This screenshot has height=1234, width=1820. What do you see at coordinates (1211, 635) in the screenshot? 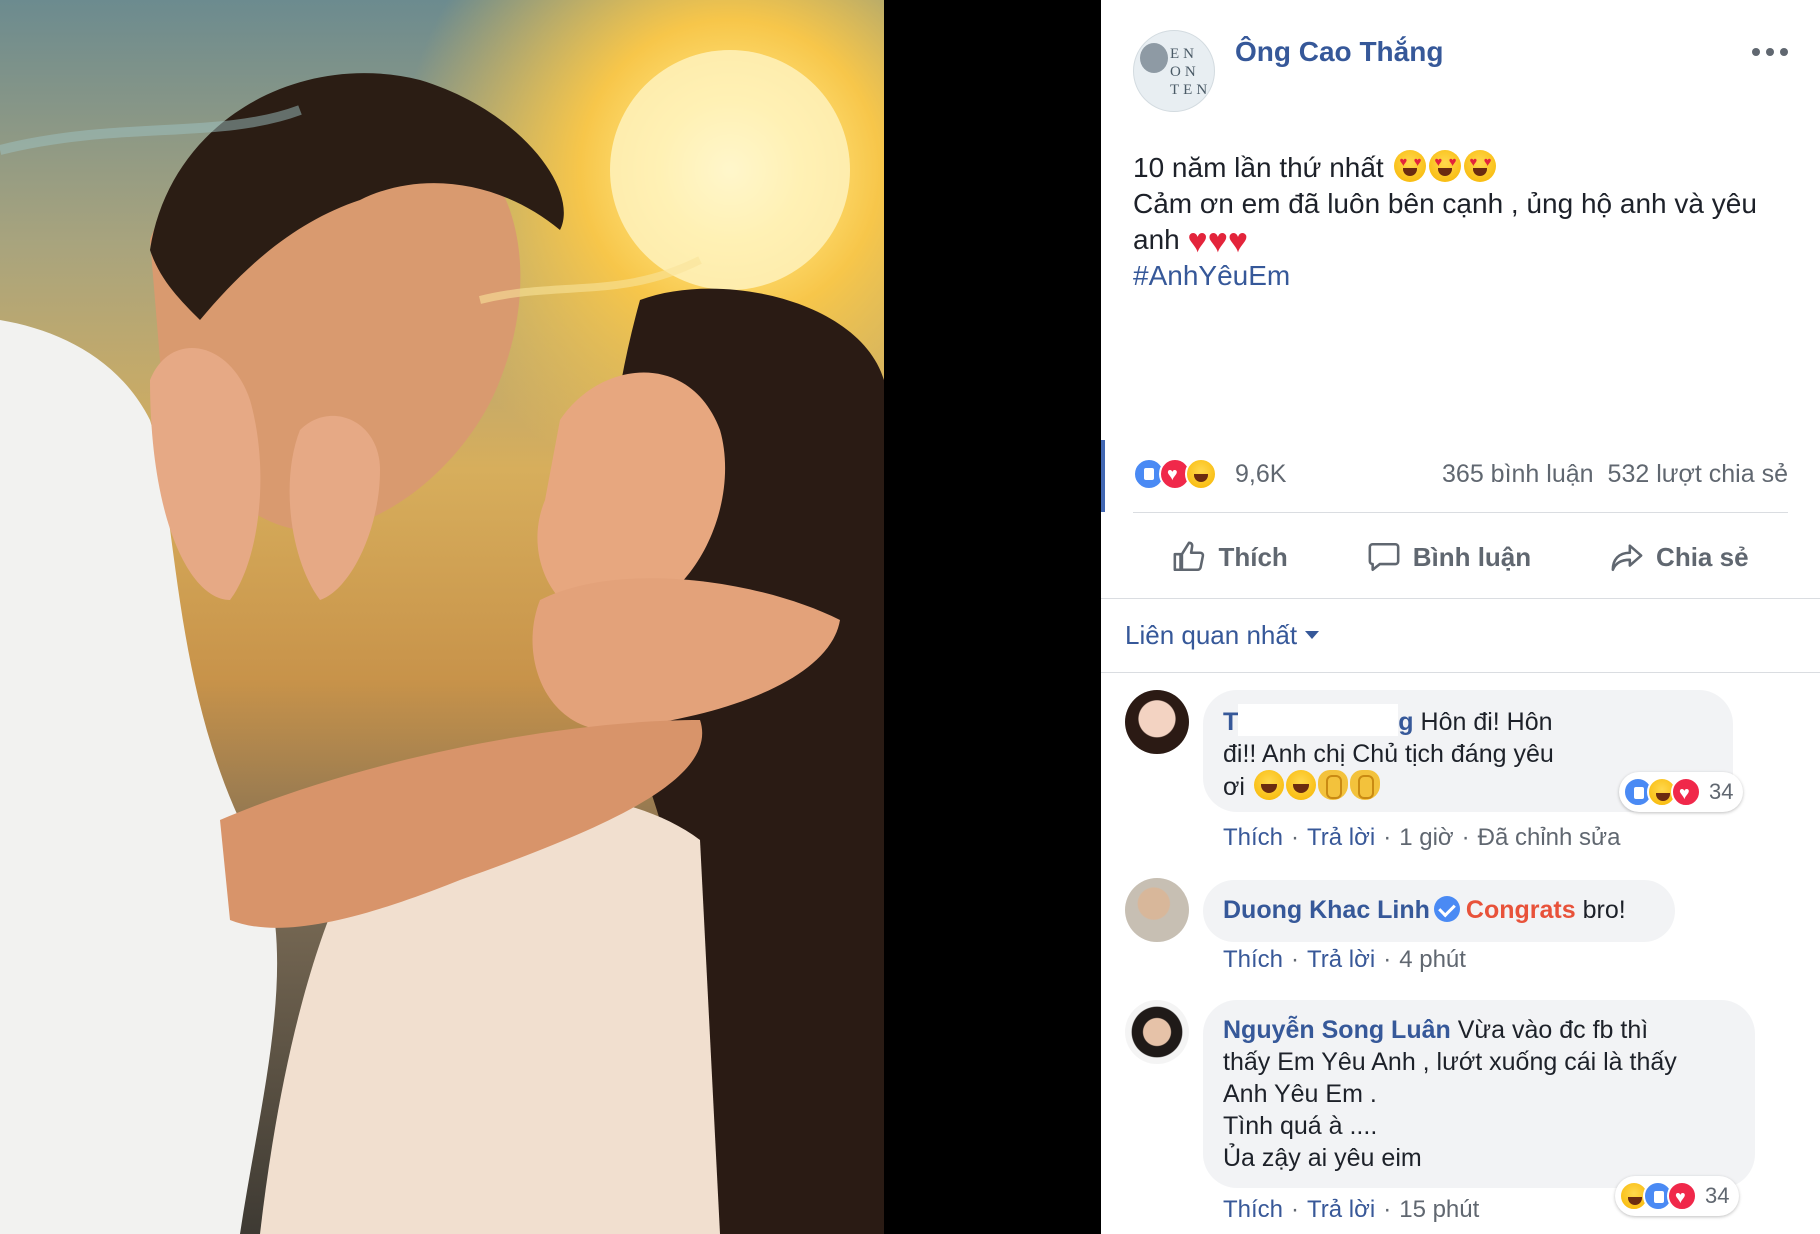
I see `comment-sort-label: Liên quan nhất` at bounding box center [1211, 635].